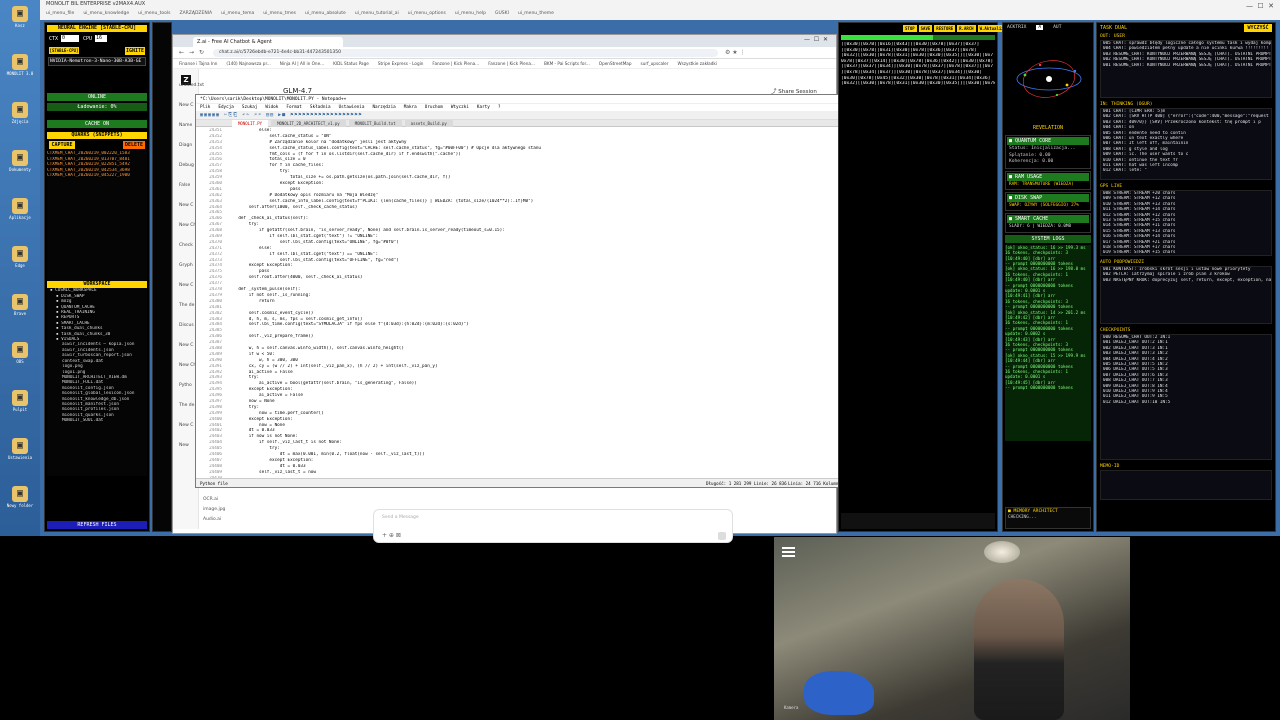 The image size is (1280, 720). What do you see at coordinates (615, 63) in the screenshot?
I see `bookmark-item: OpenStreetMap` at bounding box center [615, 63].